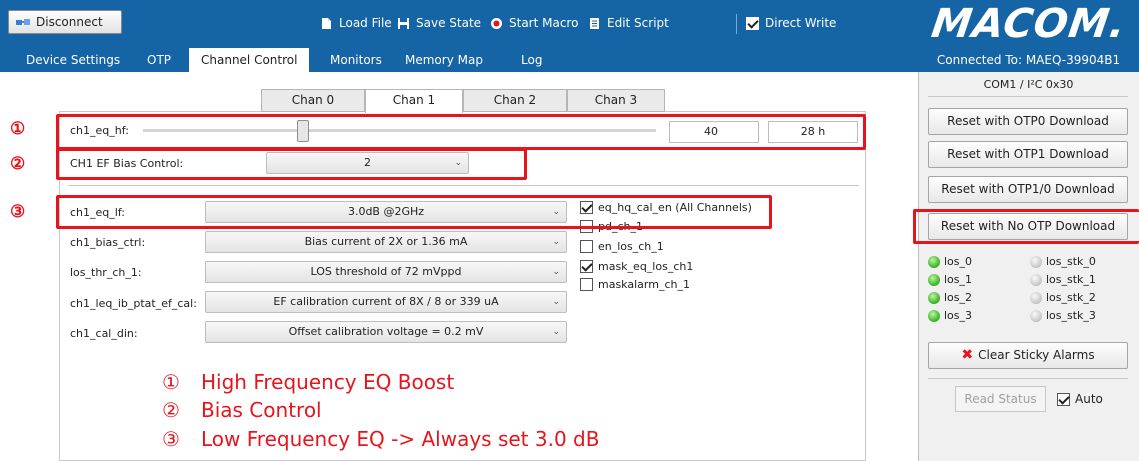  I want to click on tab-channel-control: Channel Control, so click(249, 61).